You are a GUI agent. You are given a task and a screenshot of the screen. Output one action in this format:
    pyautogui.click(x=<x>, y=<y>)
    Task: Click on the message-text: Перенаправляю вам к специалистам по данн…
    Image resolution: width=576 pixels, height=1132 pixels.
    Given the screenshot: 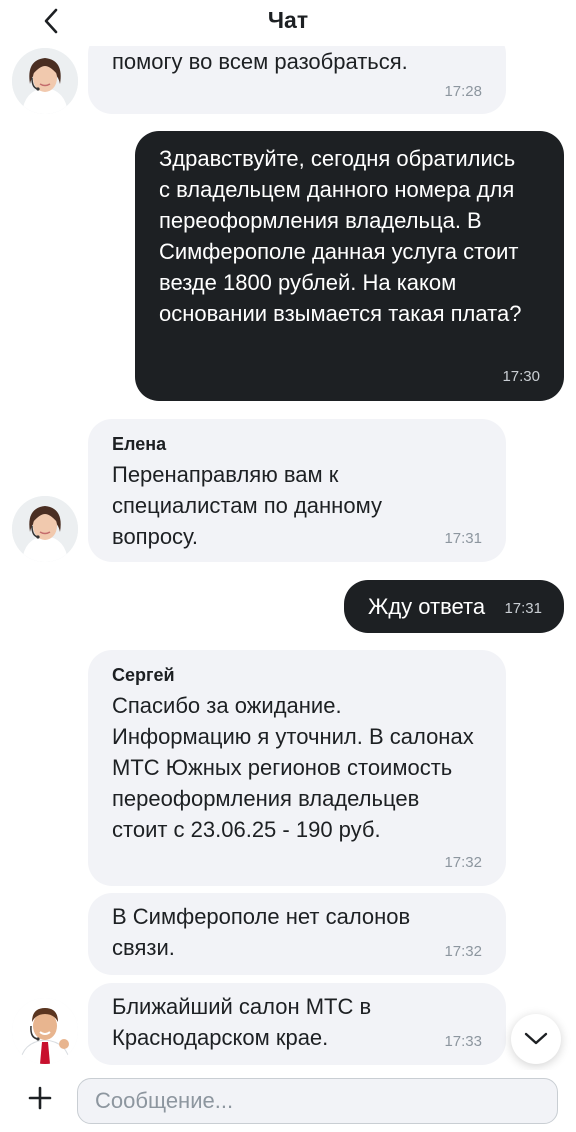 What is the action you would take?
    pyautogui.click(x=247, y=505)
    